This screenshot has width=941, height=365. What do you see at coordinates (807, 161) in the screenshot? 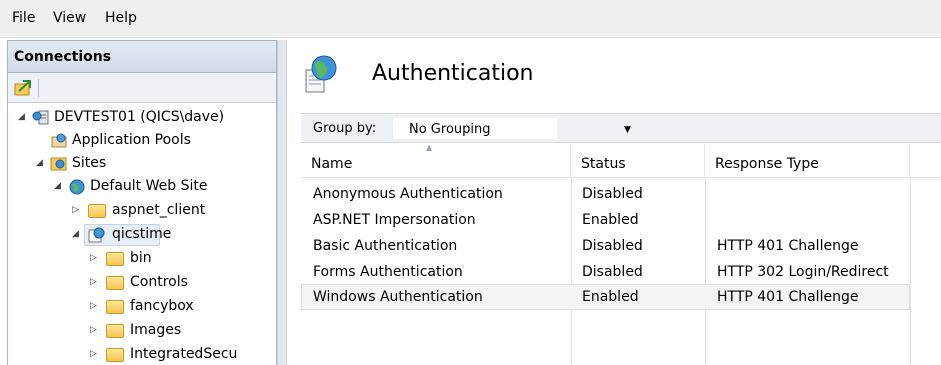
I see `column-header-response-type: Response Type` at bounding box center [807, 161].